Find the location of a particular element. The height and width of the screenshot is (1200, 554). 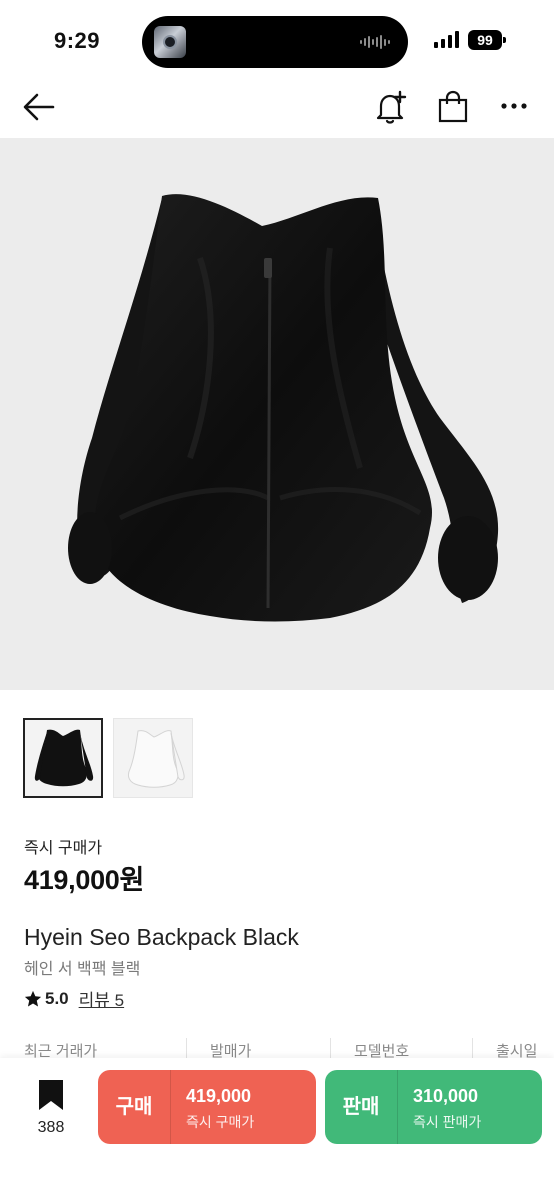

battery-indicator: 99 is located at coordinates (487, 40).